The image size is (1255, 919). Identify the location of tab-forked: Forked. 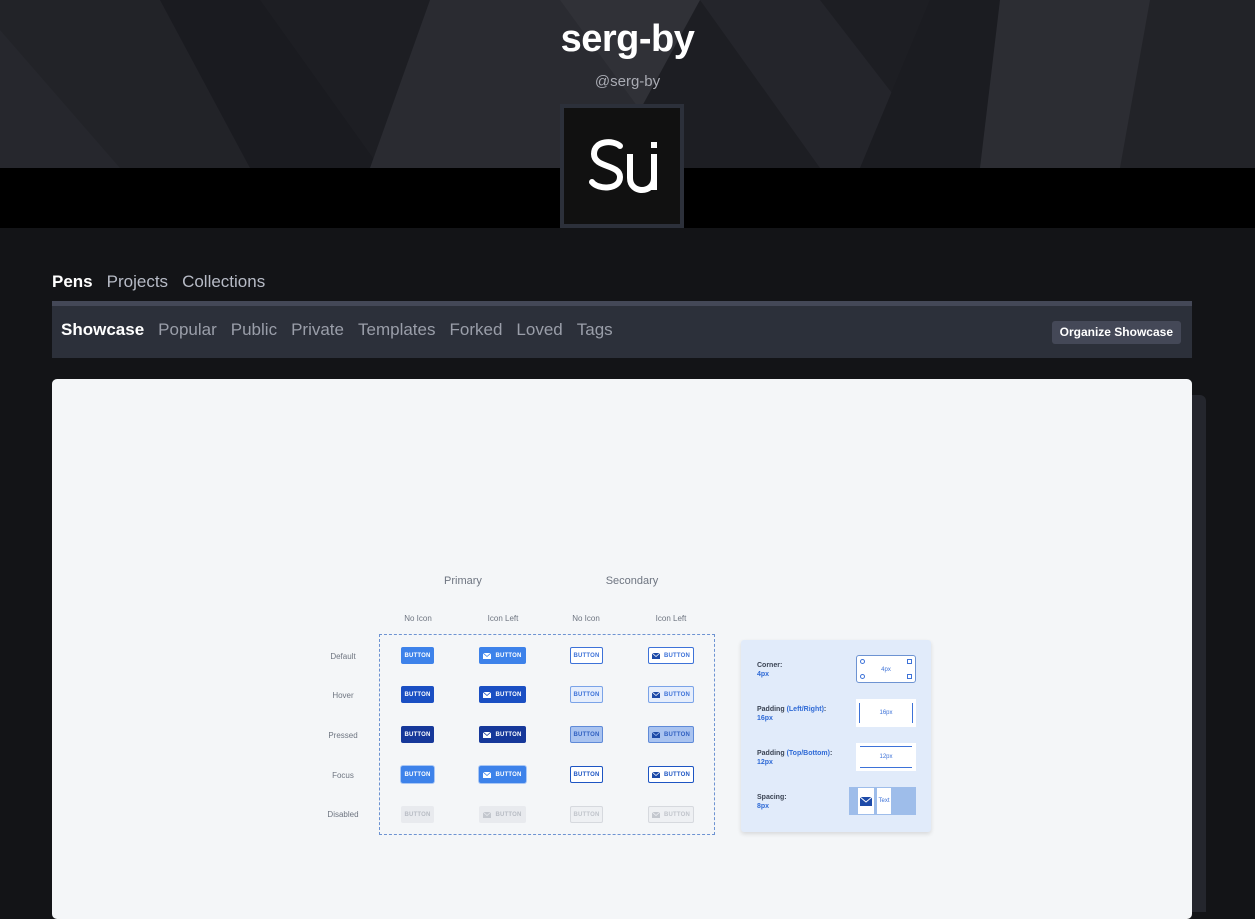
(475, 330).